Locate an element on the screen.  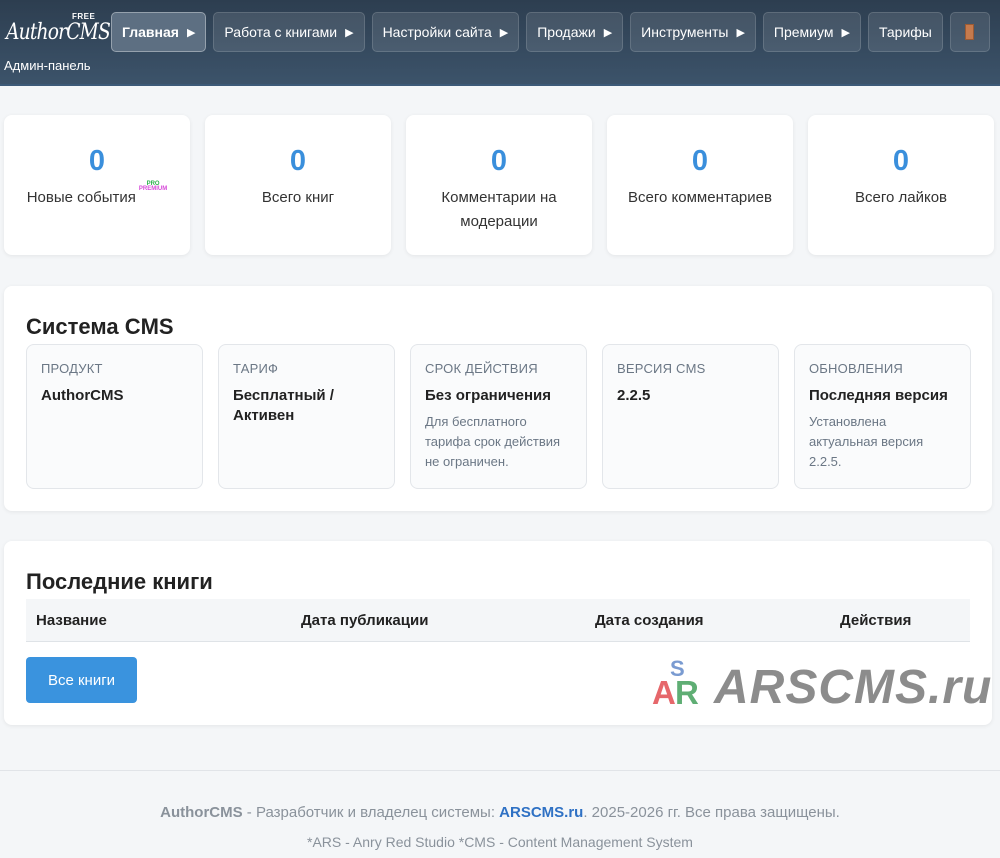
footer-divider is located at coordinates (500, 770).